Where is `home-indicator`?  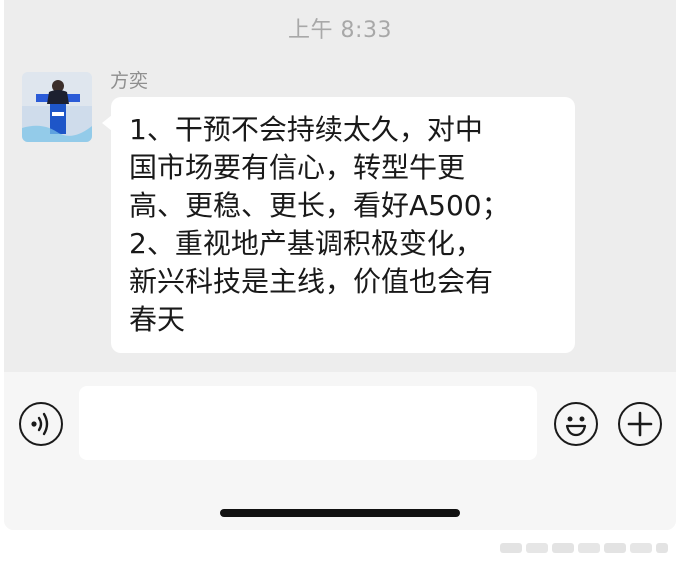
home-indicator is located at coordinates (340, 513).